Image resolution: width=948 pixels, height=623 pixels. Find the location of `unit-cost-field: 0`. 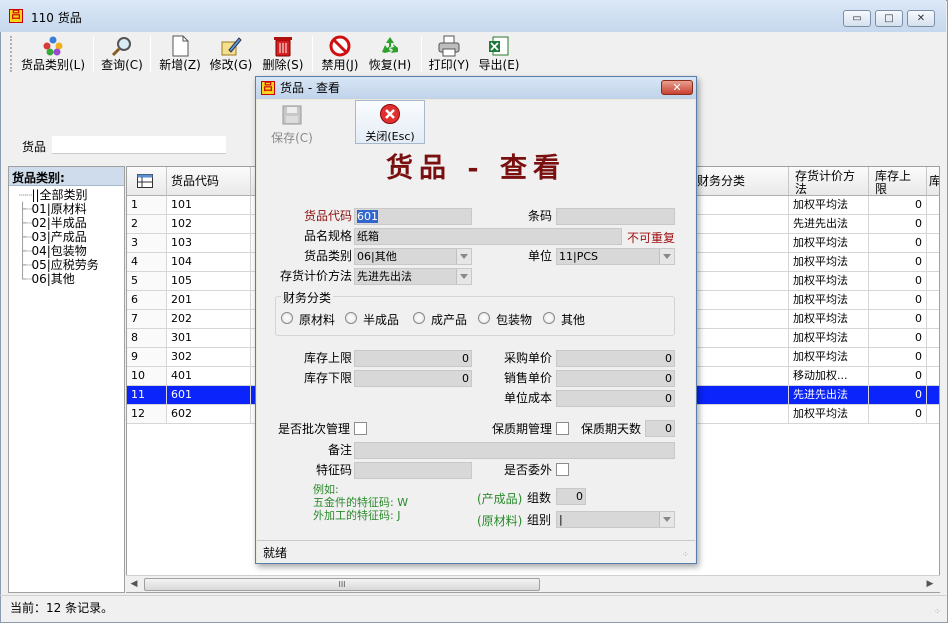

unit-cost-field: 0 is located at coordinates (615, 398).